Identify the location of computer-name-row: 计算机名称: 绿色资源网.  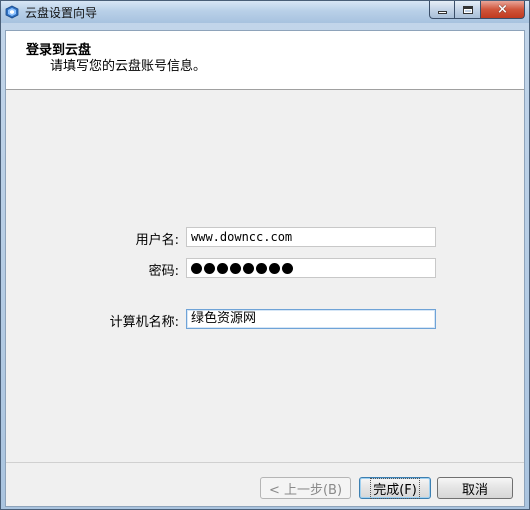
(265, 319).